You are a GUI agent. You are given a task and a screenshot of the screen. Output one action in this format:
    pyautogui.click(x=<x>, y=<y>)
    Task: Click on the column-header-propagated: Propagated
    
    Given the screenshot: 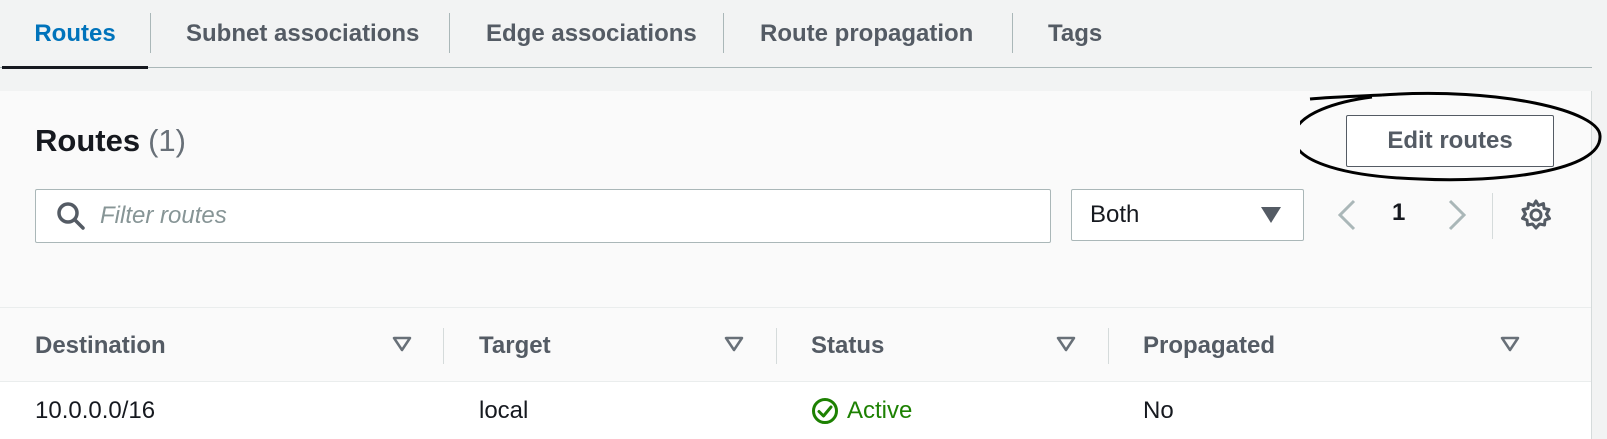 What is the action you would take?
    pyautogui.click(x=1209, y=345)
    